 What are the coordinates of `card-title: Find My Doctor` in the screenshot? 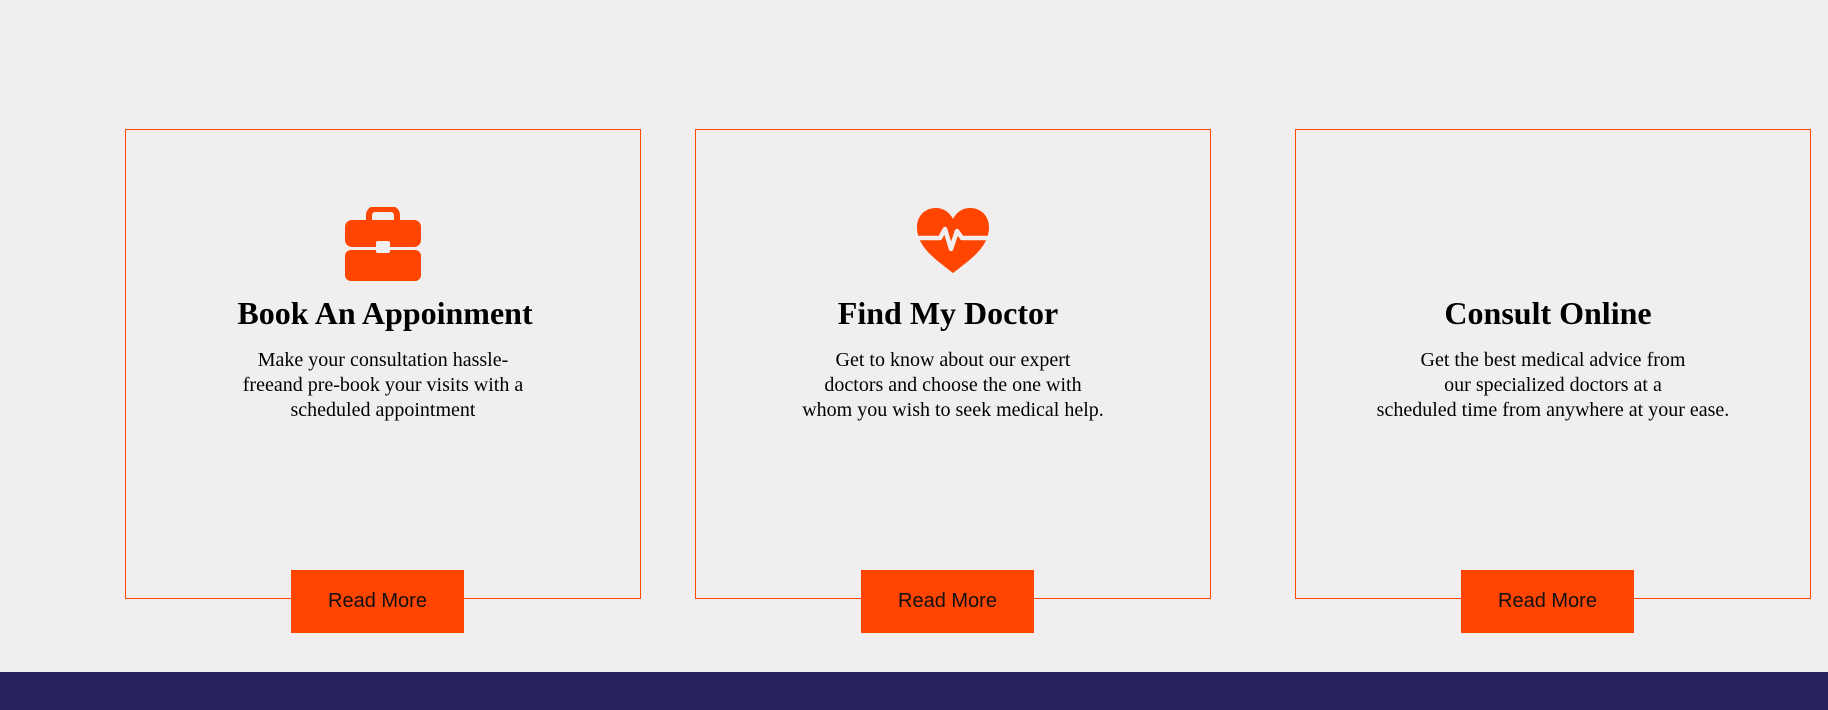 It's located at (948, 313).